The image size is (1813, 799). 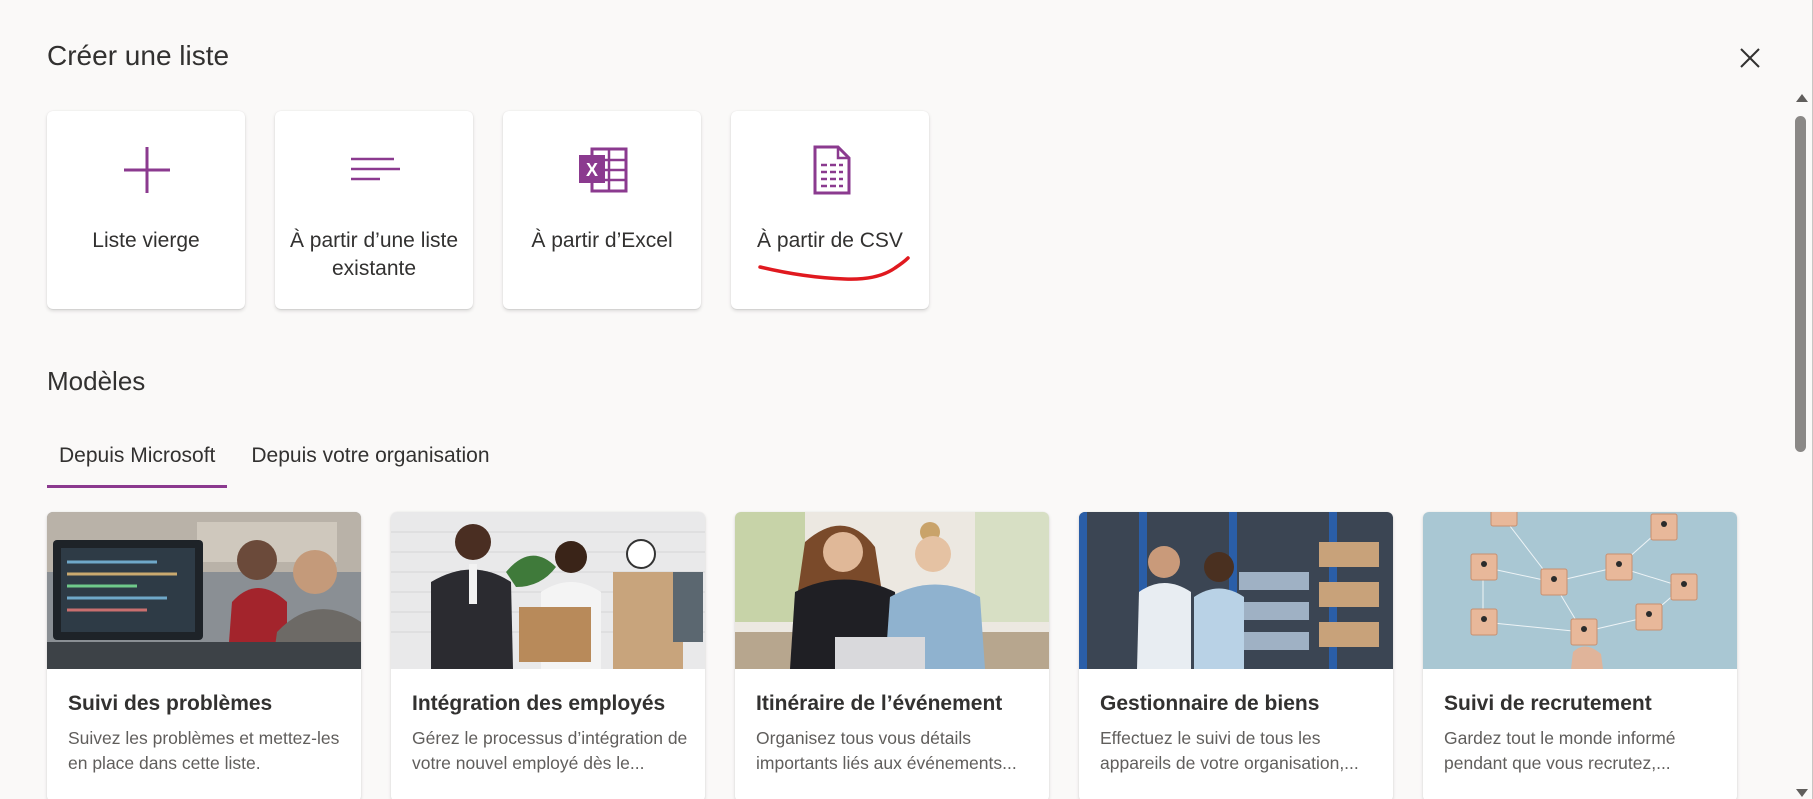 What do you see at coordinates (147, 170) in the screenshot?
I see `plus-icon` at bounding box center [147, 170].